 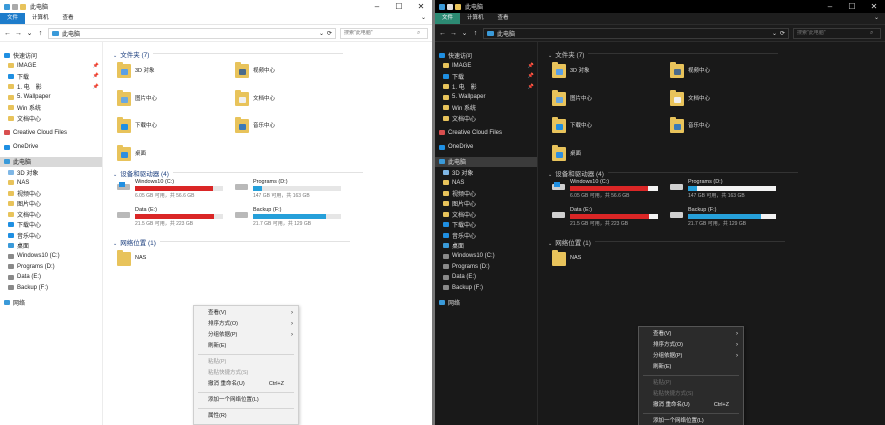 I want to click on sidebar-item-onedrive: OneDrive, so click(x=51, y=147).